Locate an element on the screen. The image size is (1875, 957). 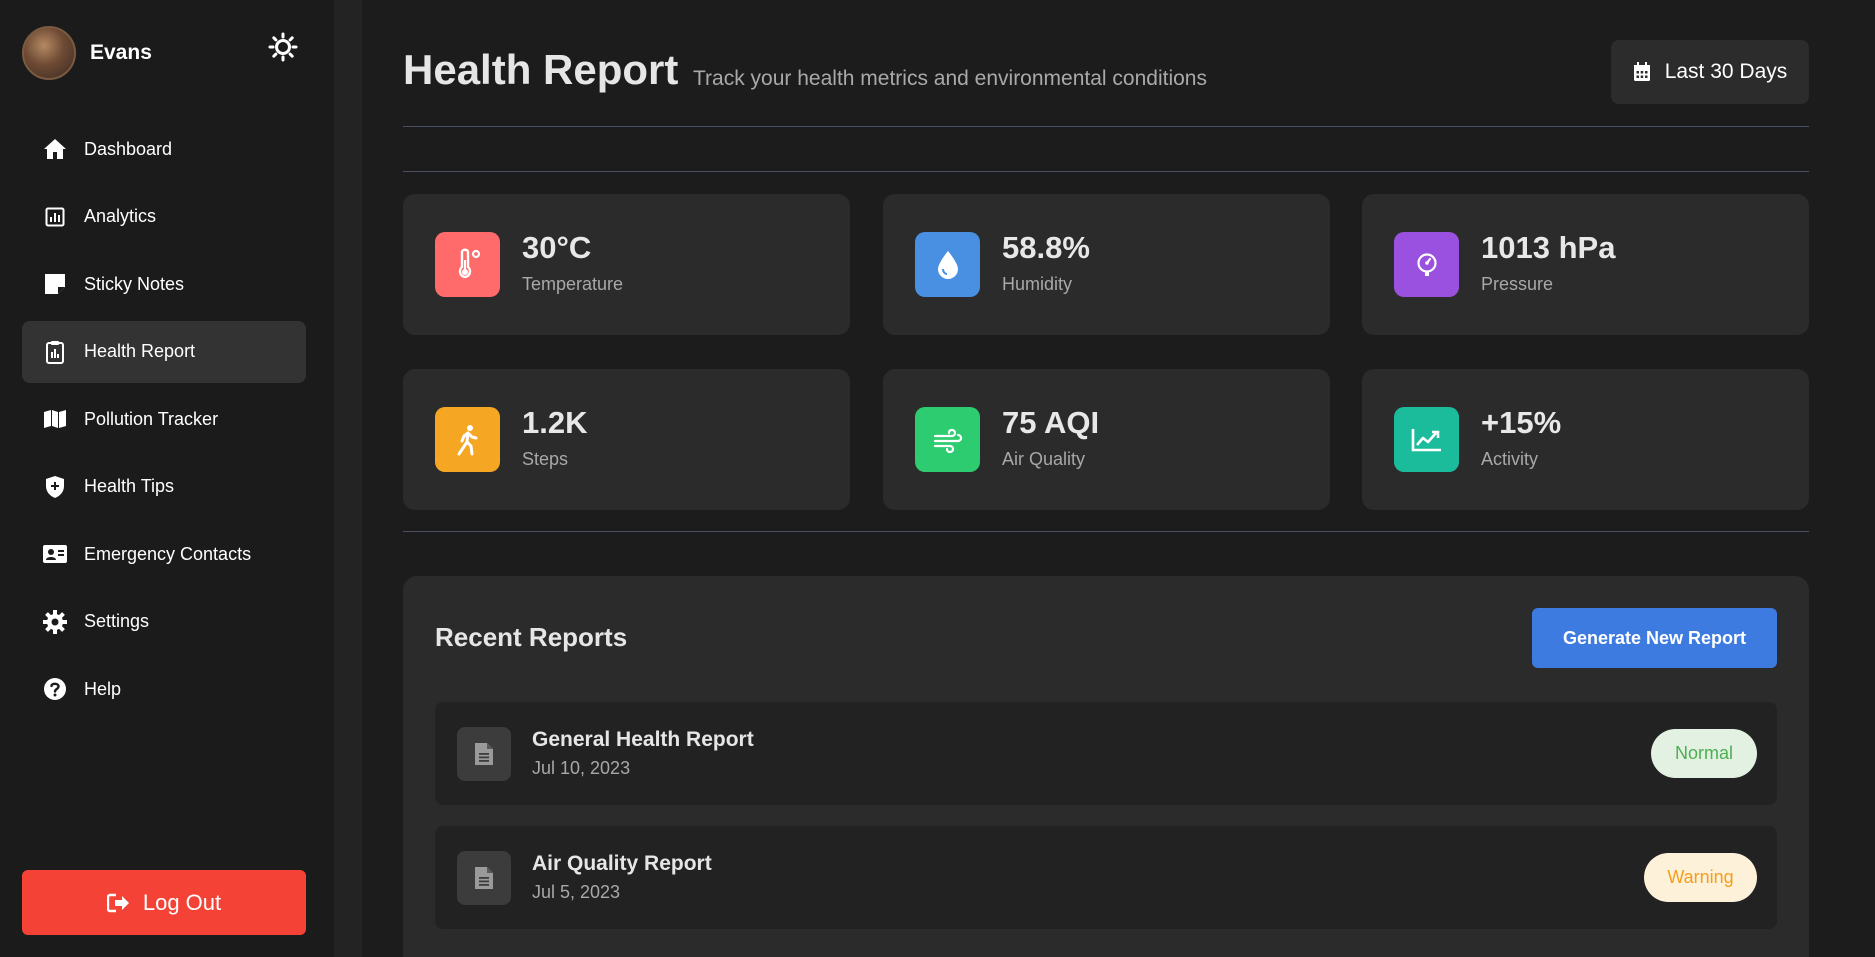
sidebar-item-sticky-notes: Sticky Notes is located at coordinates (164, 284).